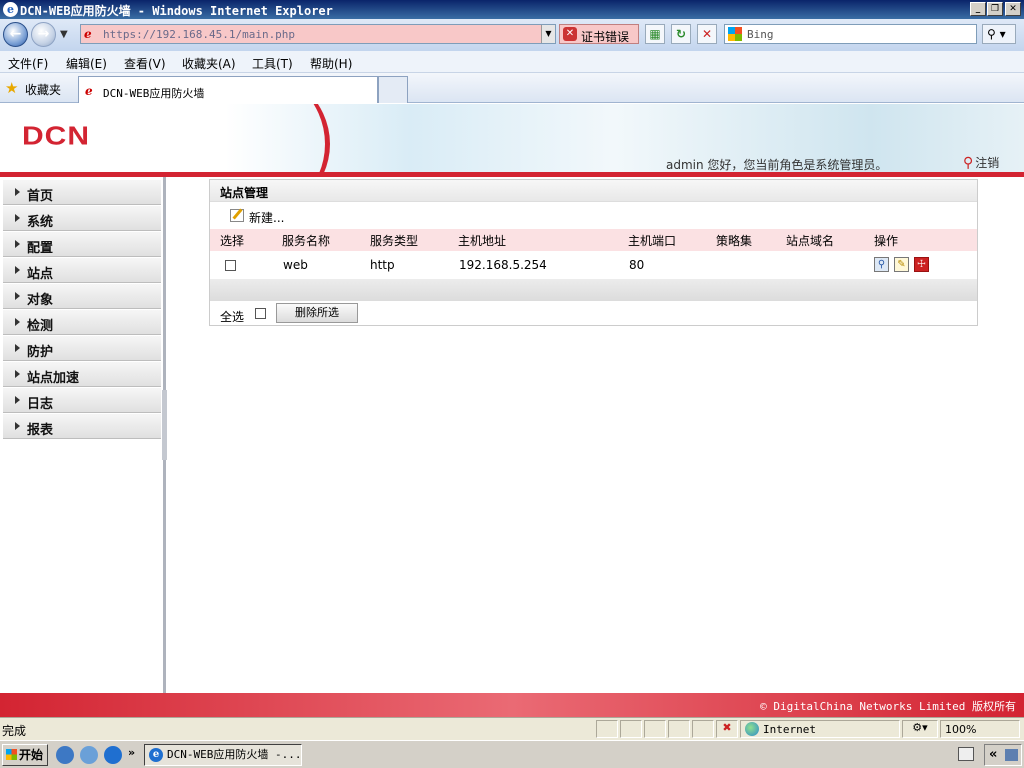 The image size is (1024, 768). Describe the element at coordinates (40, 248) in the screenshot. I see `sidebar-item-label: 配置` at that location.